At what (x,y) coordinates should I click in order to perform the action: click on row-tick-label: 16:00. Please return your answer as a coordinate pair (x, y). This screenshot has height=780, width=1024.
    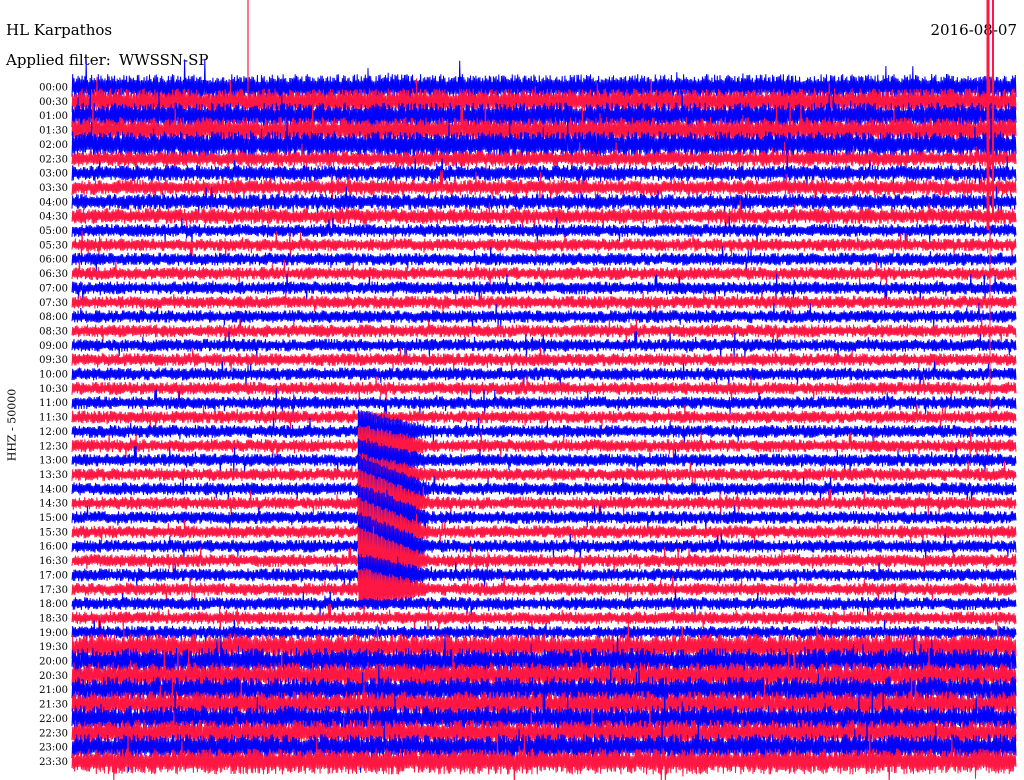
    Looking at the image, I should click on (53, 547).